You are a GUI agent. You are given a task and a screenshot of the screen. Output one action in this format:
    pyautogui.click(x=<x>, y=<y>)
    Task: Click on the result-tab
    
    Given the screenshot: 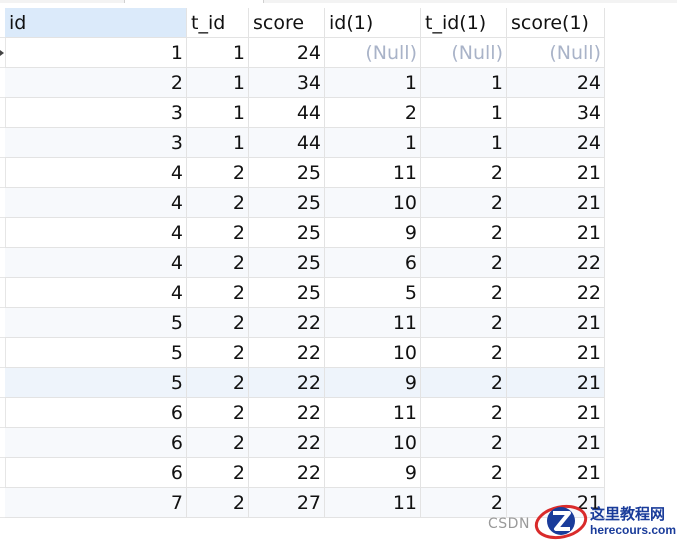 What is the action you would take?
    pyautogui.click(x=194, y=1)
    